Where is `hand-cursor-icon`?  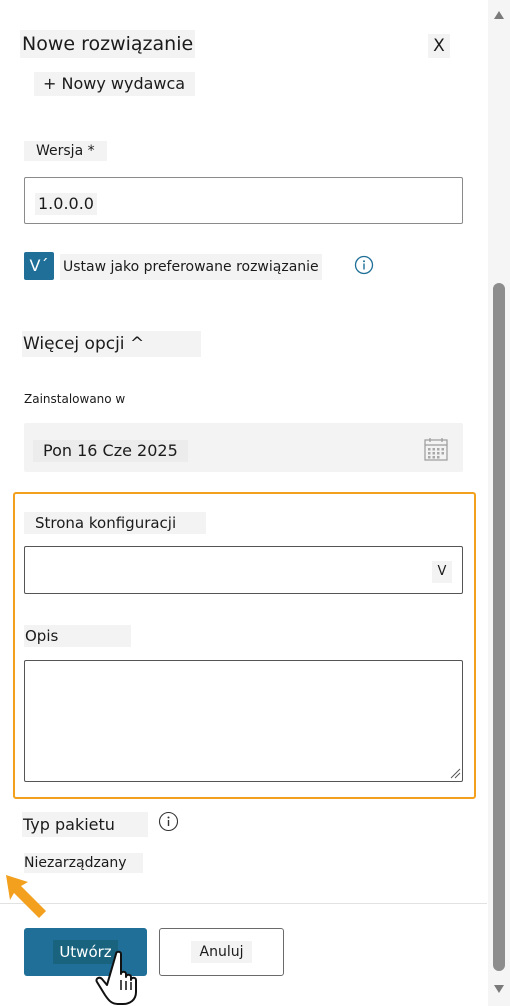
hand-cursor-icon is located at coordinates (116, 977).